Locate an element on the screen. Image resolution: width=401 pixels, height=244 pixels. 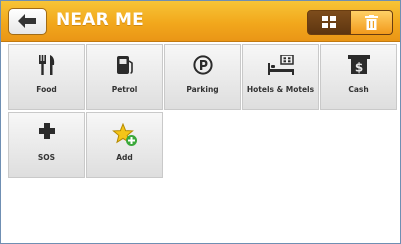
tile-hotels: Hotels & Motels is located at coordinates (280, 77).